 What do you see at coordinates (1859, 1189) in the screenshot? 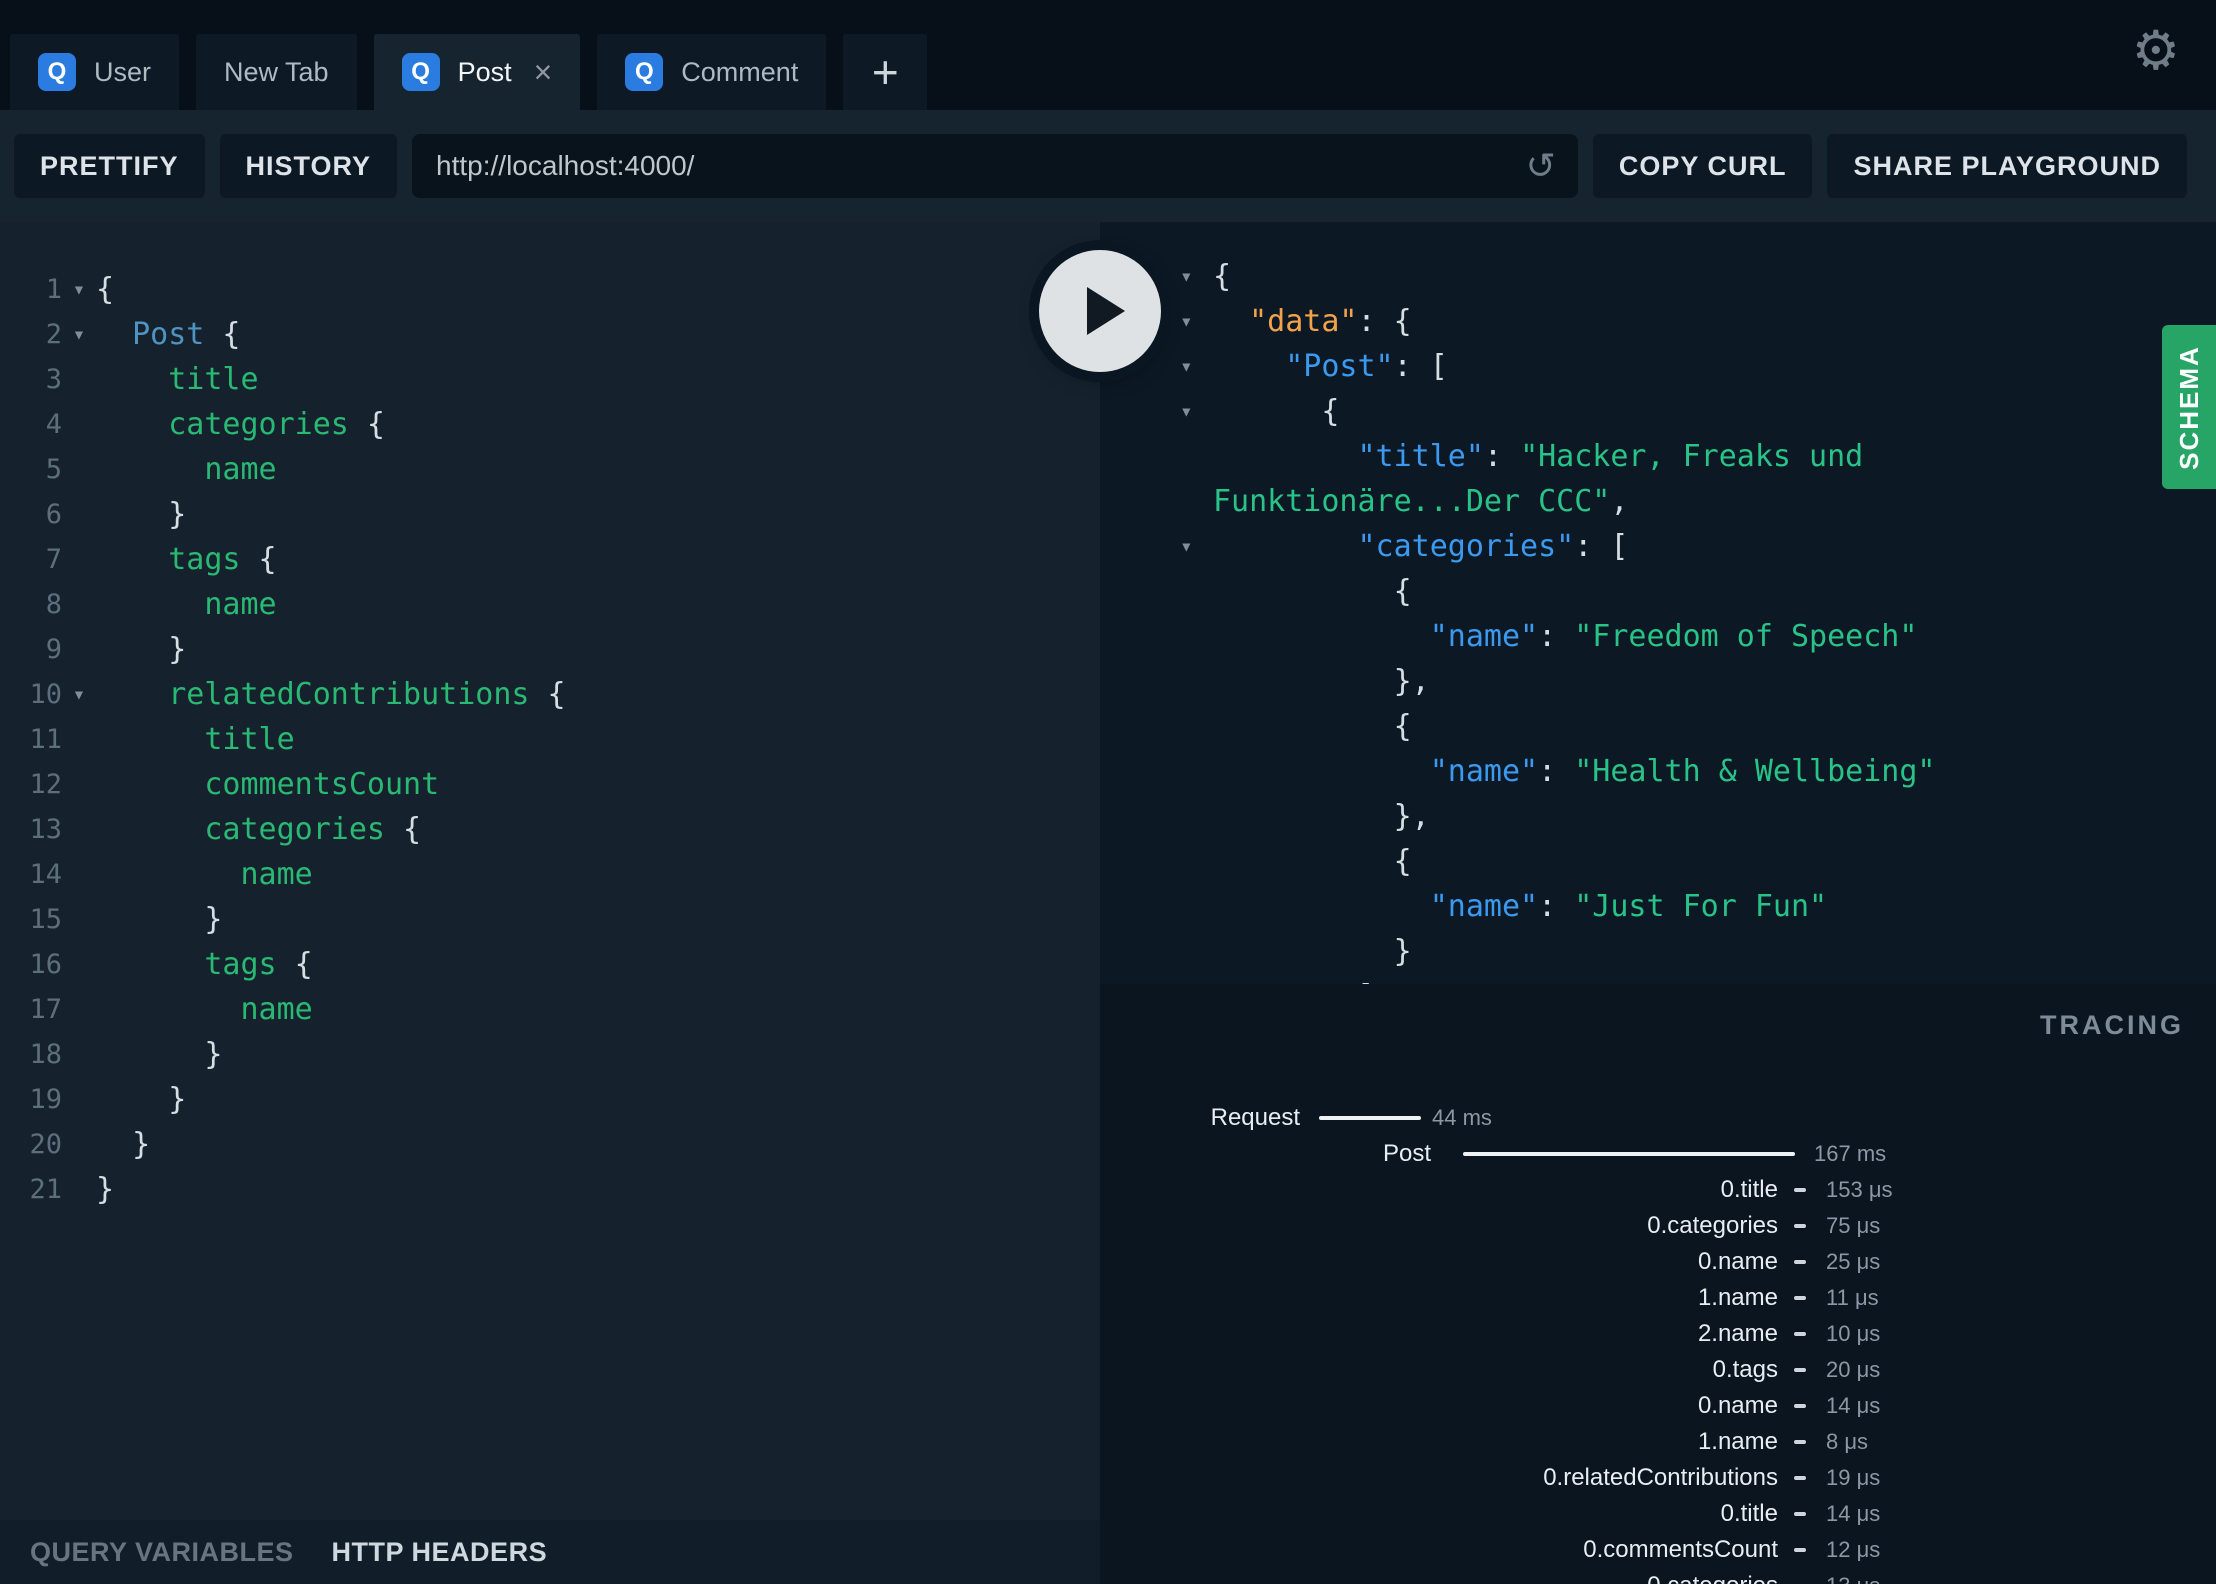
I see `tracing-duration: 153 μs` at bounding box center [1859, 1189].